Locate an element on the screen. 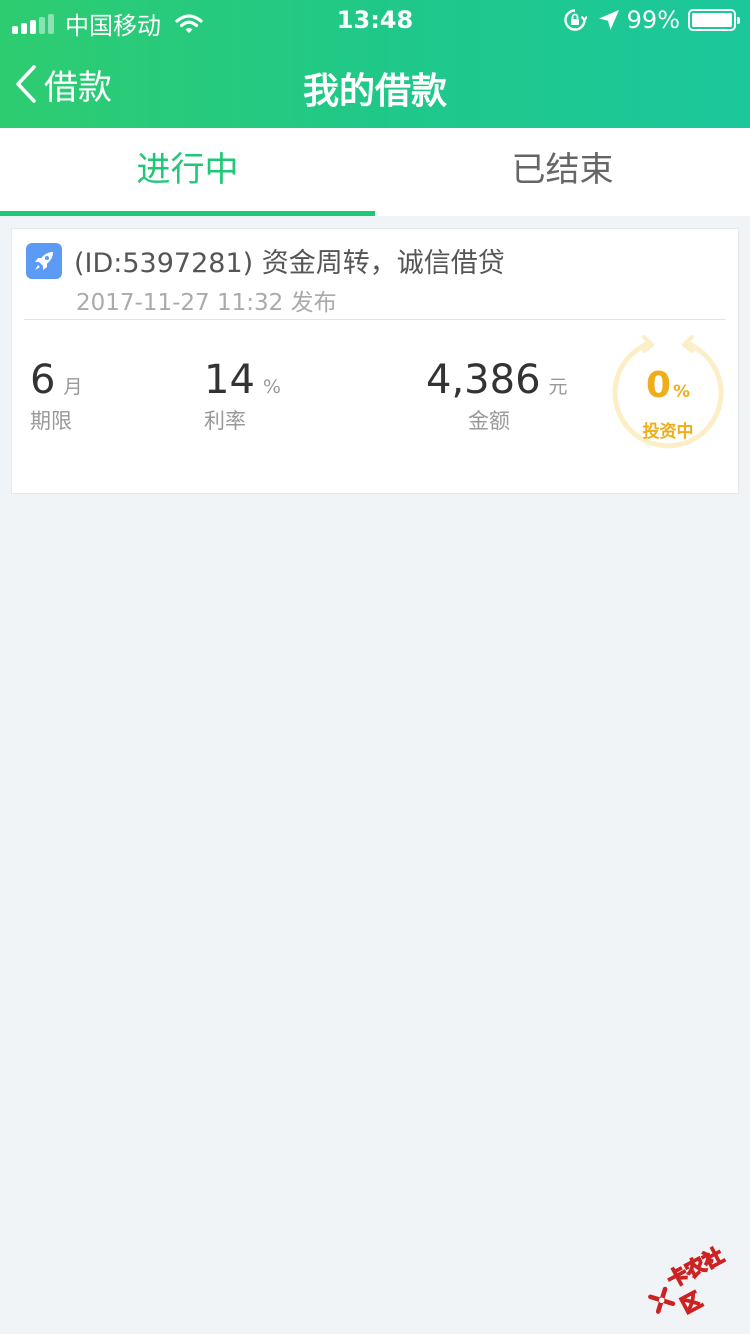 The height and width of the screenshot is (1334, 750). term-label: 期限 is located at coordinates (51, 421).